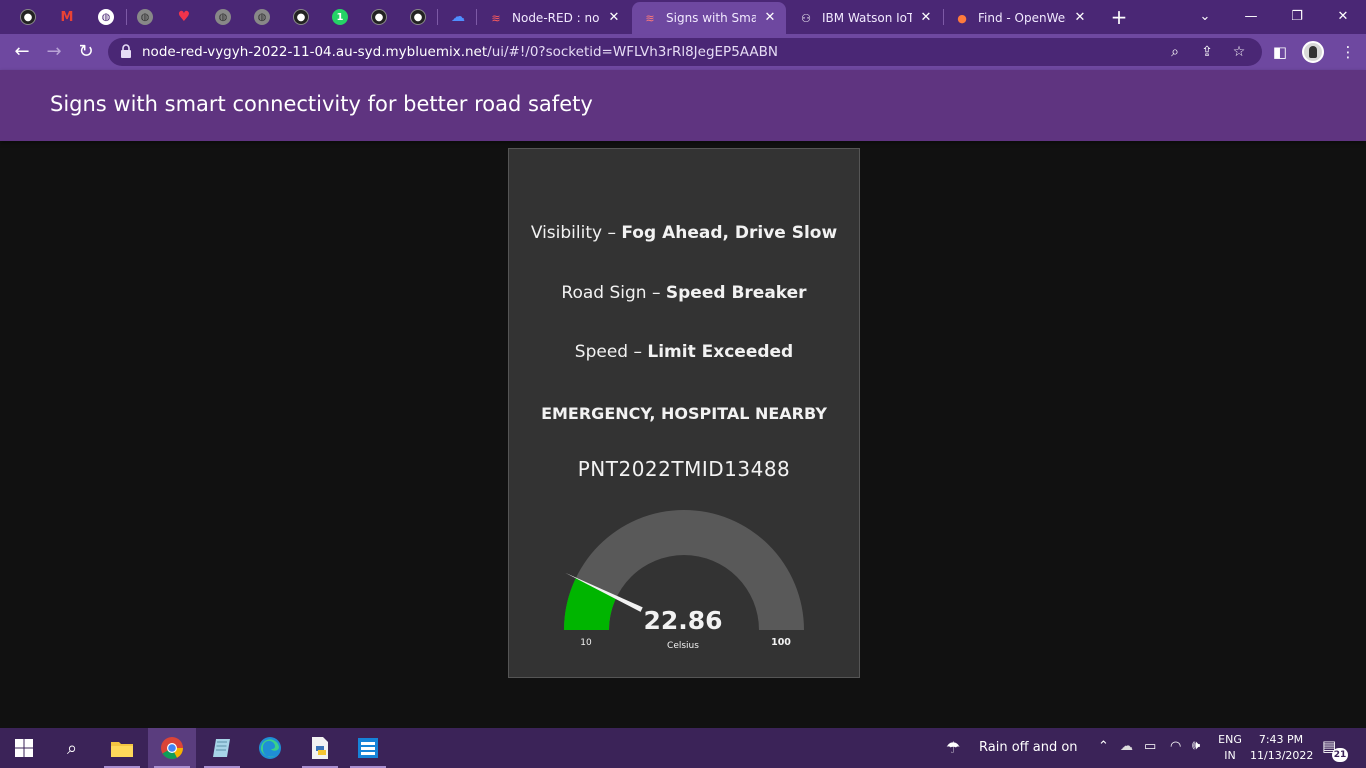 This screenshot has height=768, width=1366. Describe the element at coordinates (1251, 16) in the screenshot. I see `minimize-icon: —` at that location.